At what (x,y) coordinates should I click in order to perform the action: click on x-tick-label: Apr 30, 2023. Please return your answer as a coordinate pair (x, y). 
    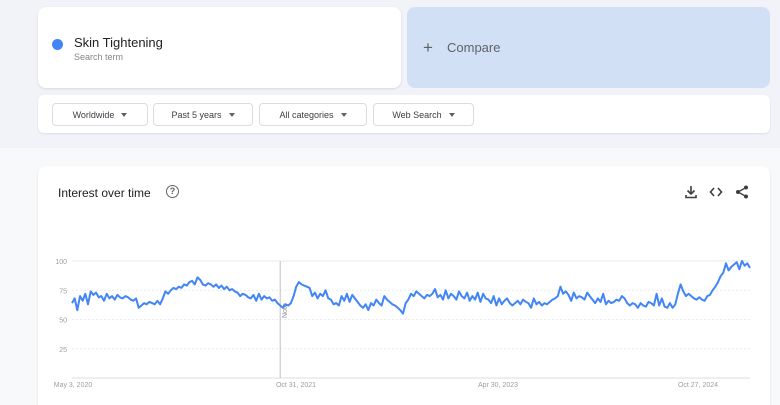
    Looking at the image, I should click on (498, 385).